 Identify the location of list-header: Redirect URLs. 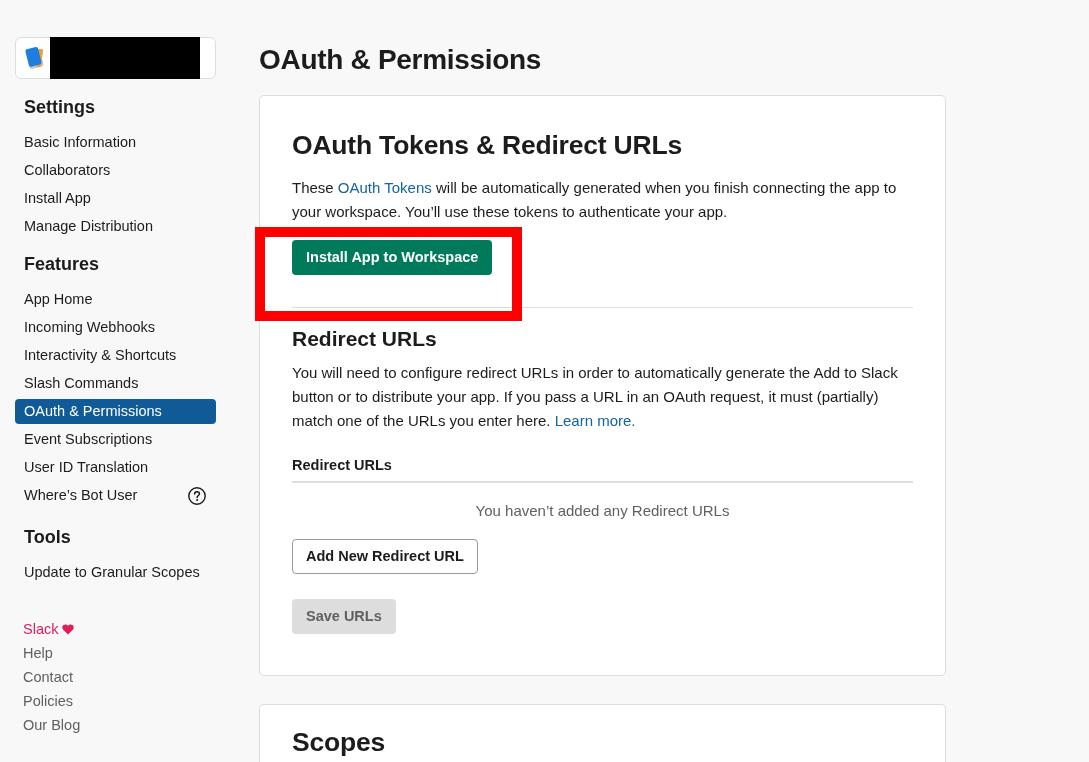
(602, 468).